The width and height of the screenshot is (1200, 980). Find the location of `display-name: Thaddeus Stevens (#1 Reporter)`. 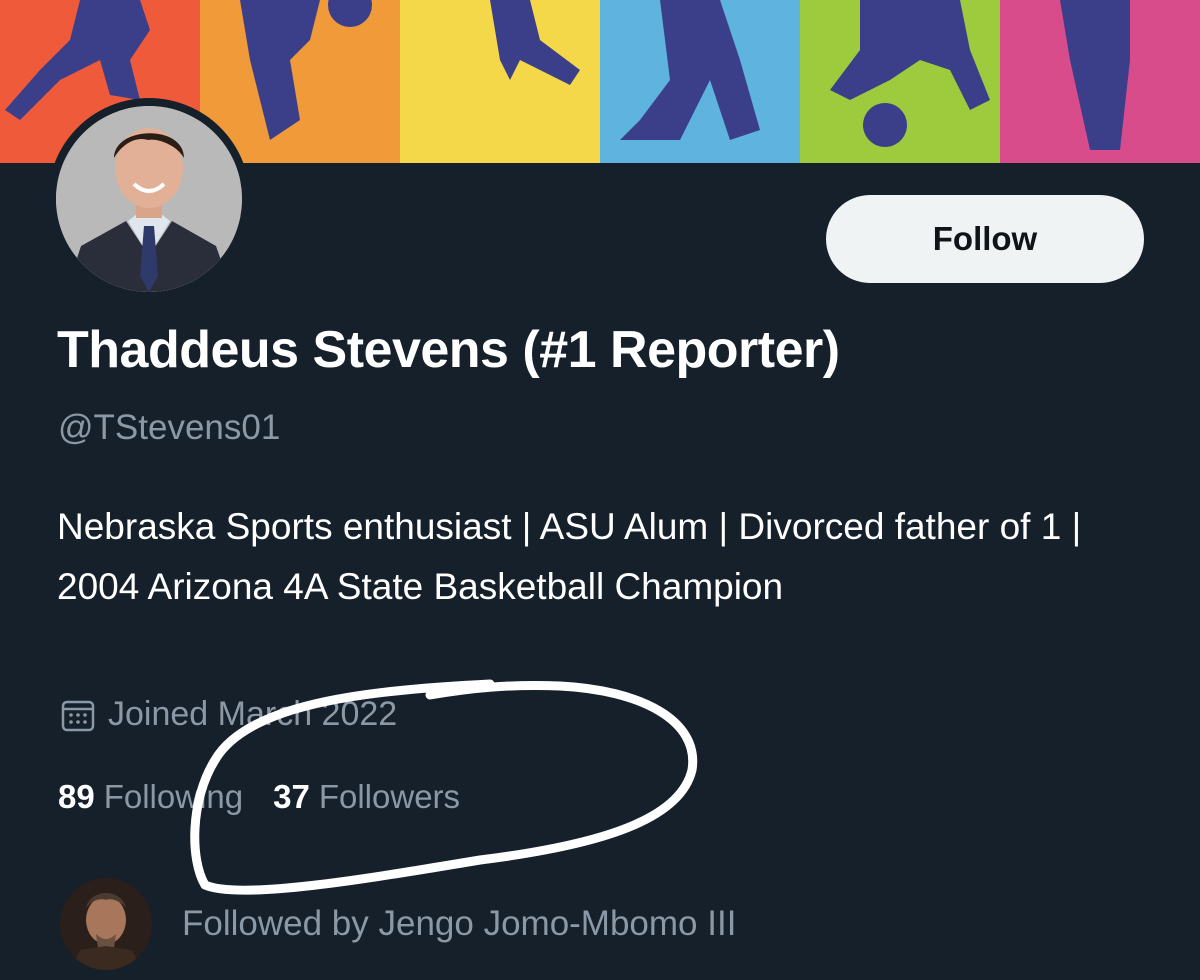

display-name: Thaddeus Stevens (#1 Reporter) is located at coordinates (448, 350).